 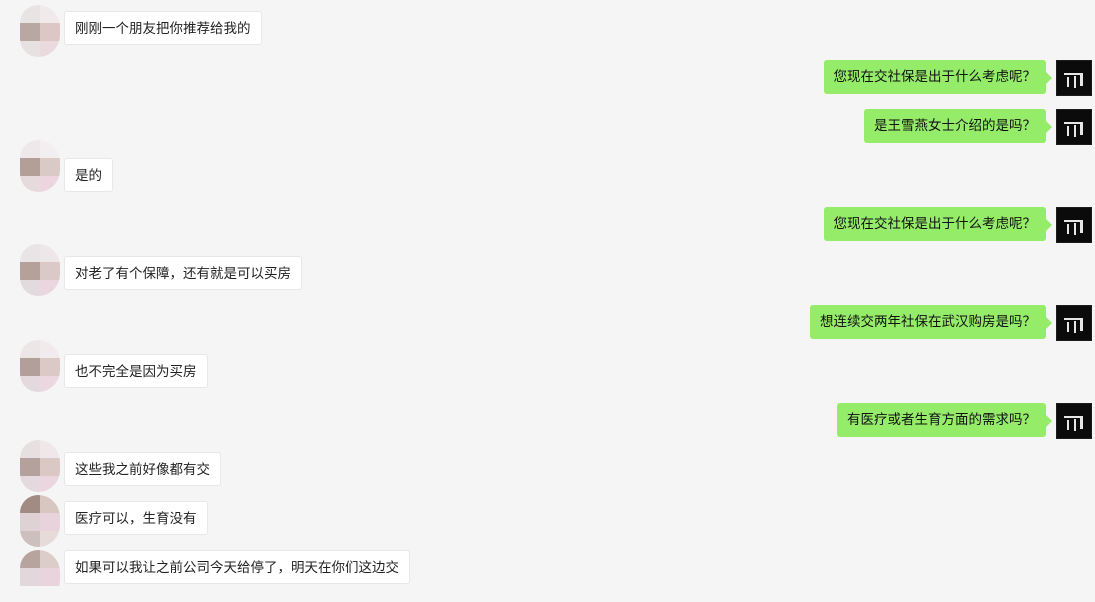 I want to click on message-row-outgoing: 想连续交两年社保在武汉购房是吗？, so click(x=547, y=323).